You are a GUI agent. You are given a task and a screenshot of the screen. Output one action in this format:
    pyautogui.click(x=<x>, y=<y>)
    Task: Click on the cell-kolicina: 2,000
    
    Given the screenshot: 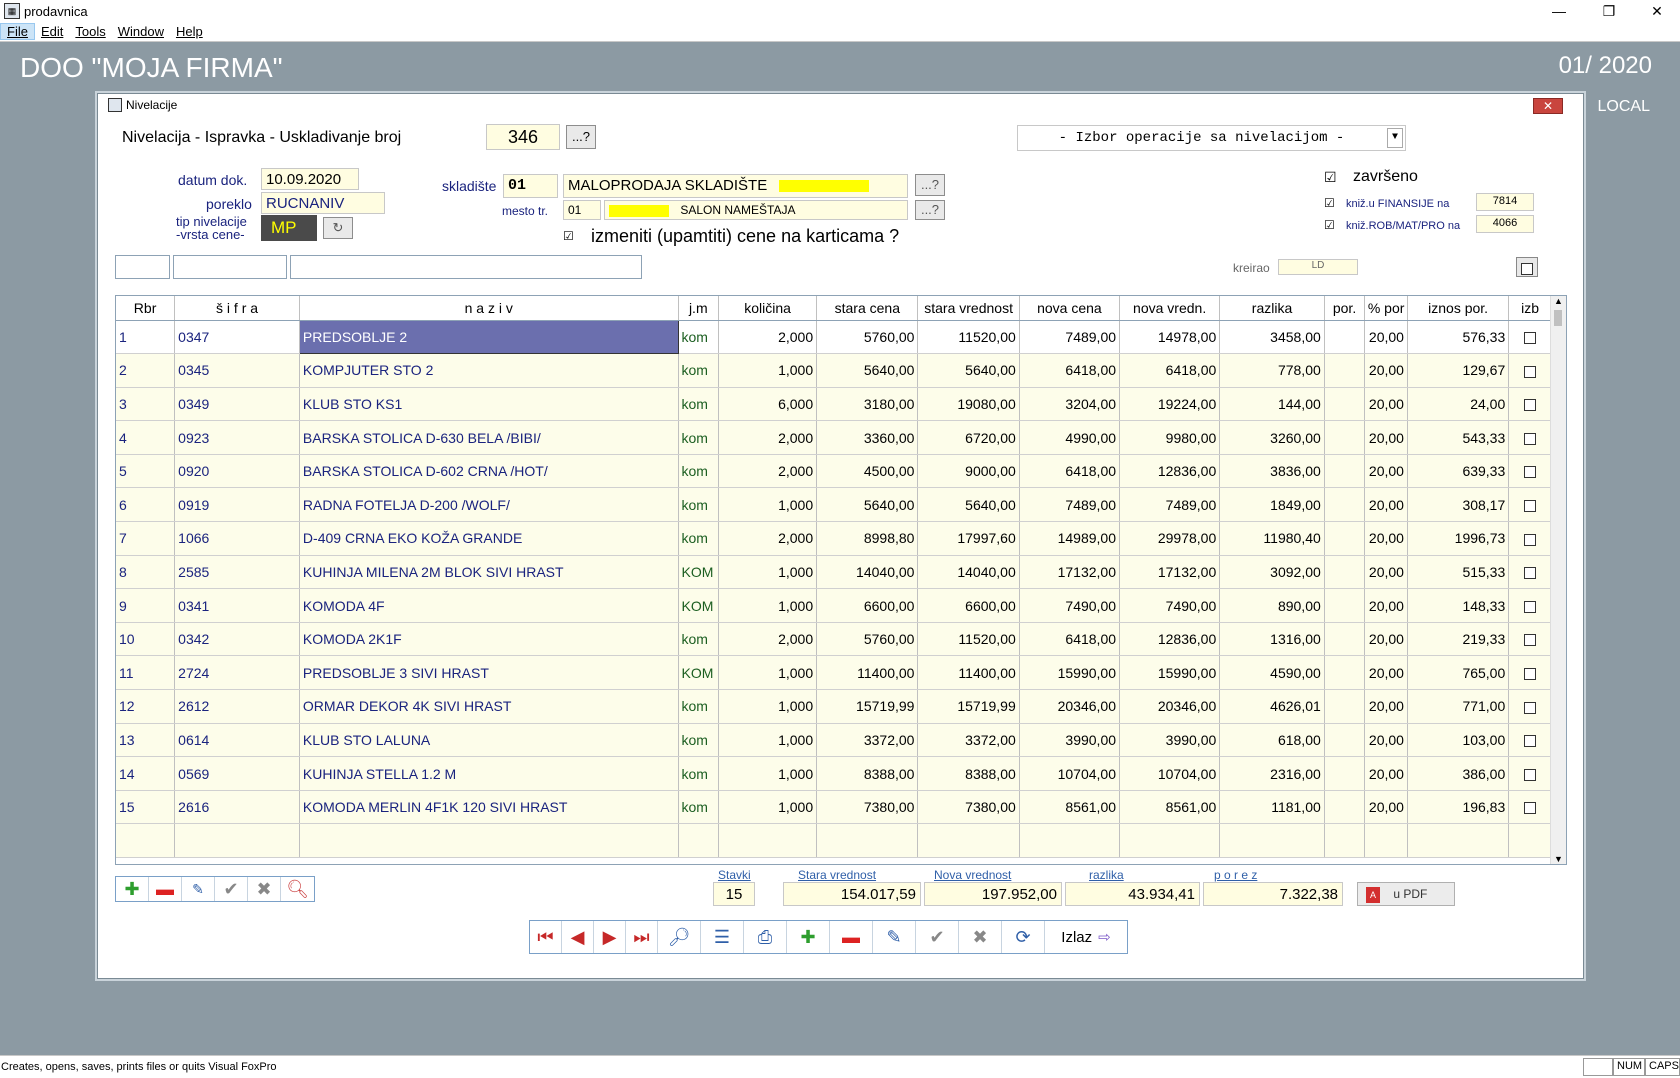 What is the action you would take?
    pyautogui.click(x=768, y=538)
    